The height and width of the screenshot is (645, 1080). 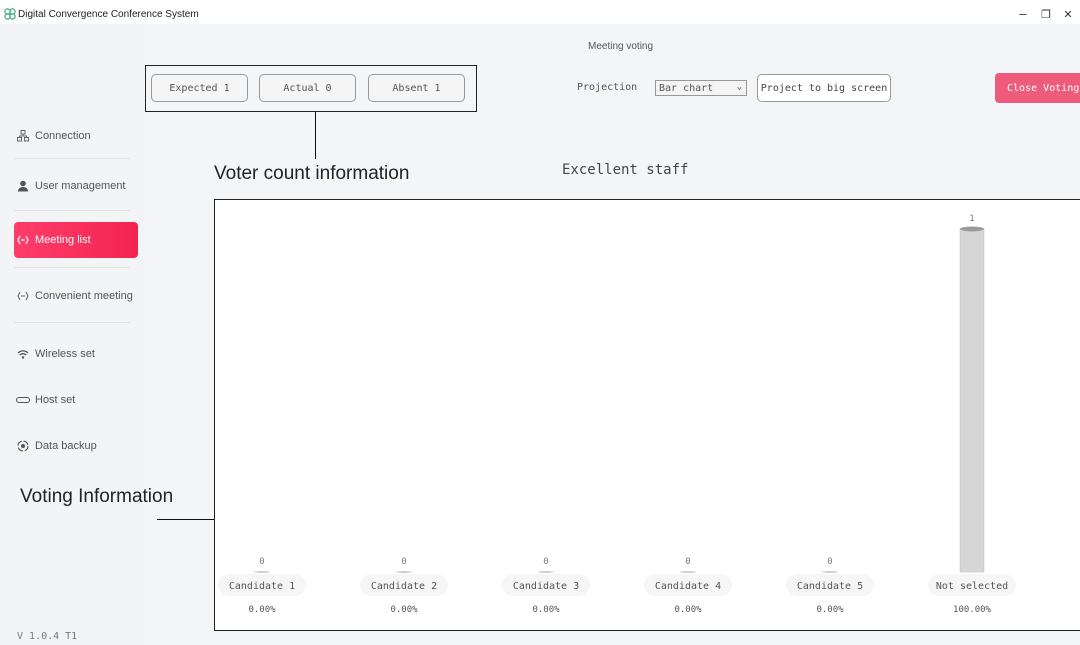 I want to click on data-label: 1, so click(x=971, y=219).